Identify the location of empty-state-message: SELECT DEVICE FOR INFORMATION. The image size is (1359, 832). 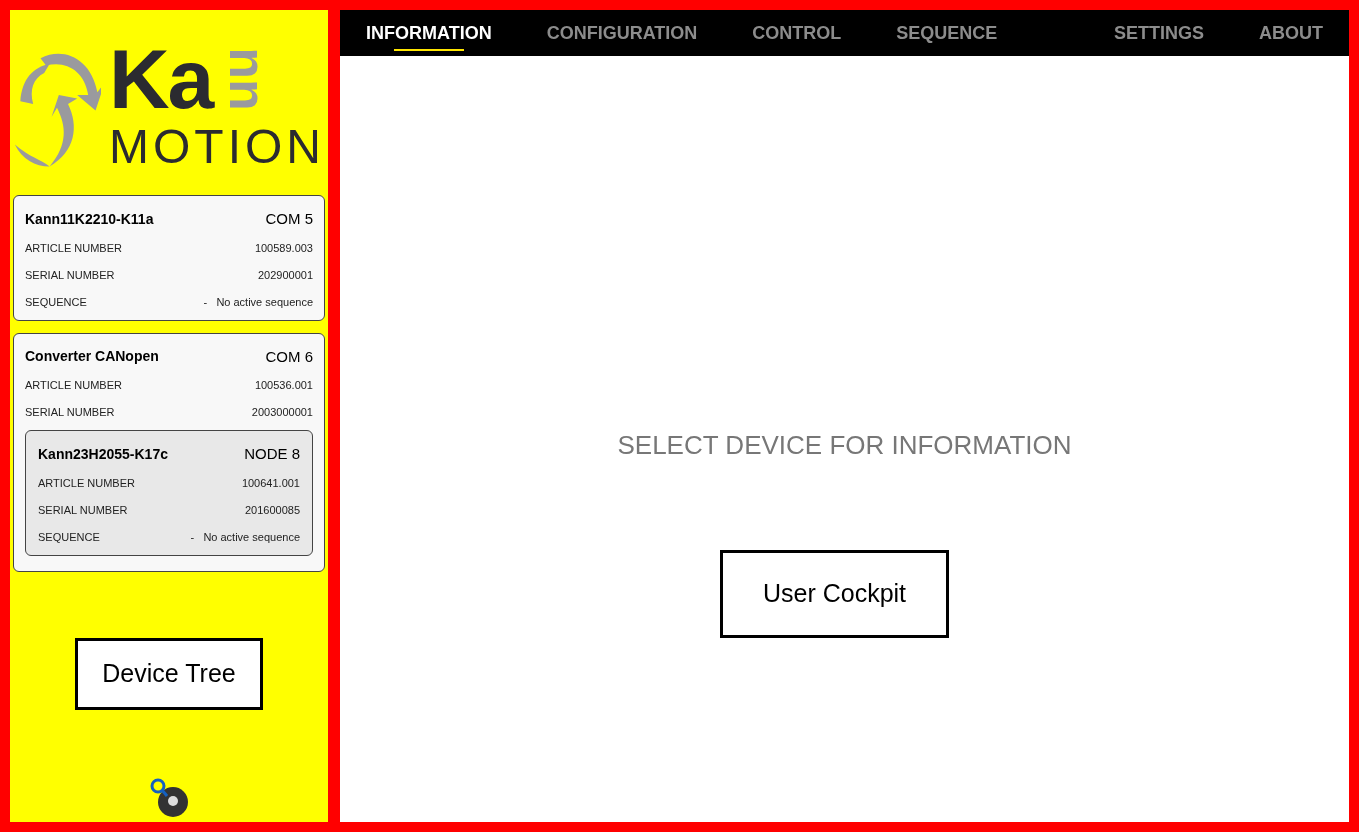
(844, 445).